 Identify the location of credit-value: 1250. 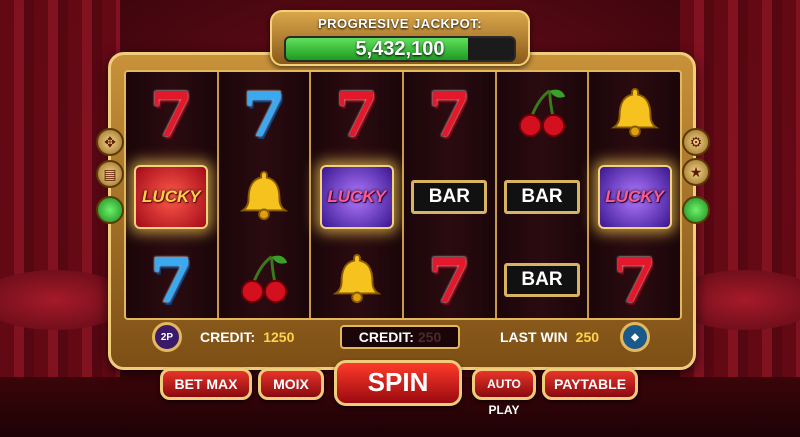
(279, 337).